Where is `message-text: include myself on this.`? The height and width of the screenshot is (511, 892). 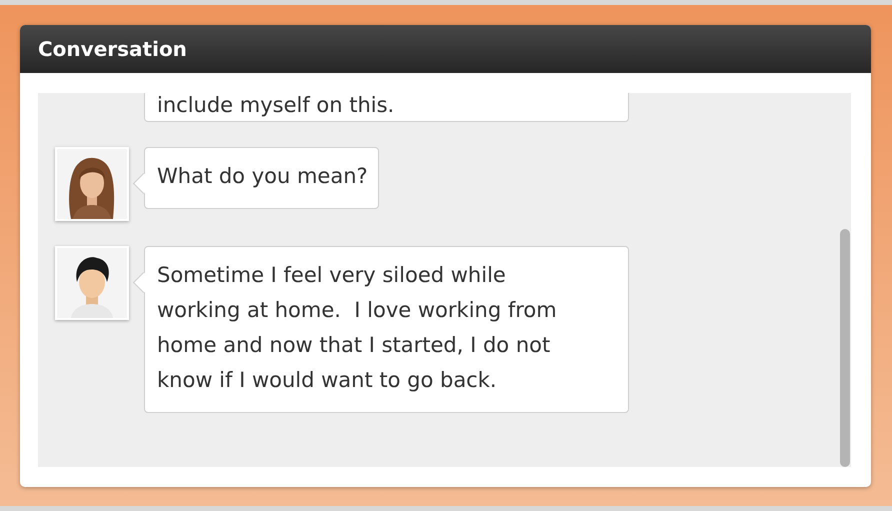
message-text: include myself on this. is located at coordinates (275, 105).